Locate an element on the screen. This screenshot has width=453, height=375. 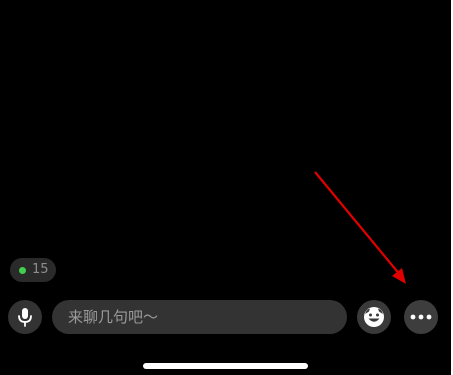
emoji-button is located at coordinates (374, 317).